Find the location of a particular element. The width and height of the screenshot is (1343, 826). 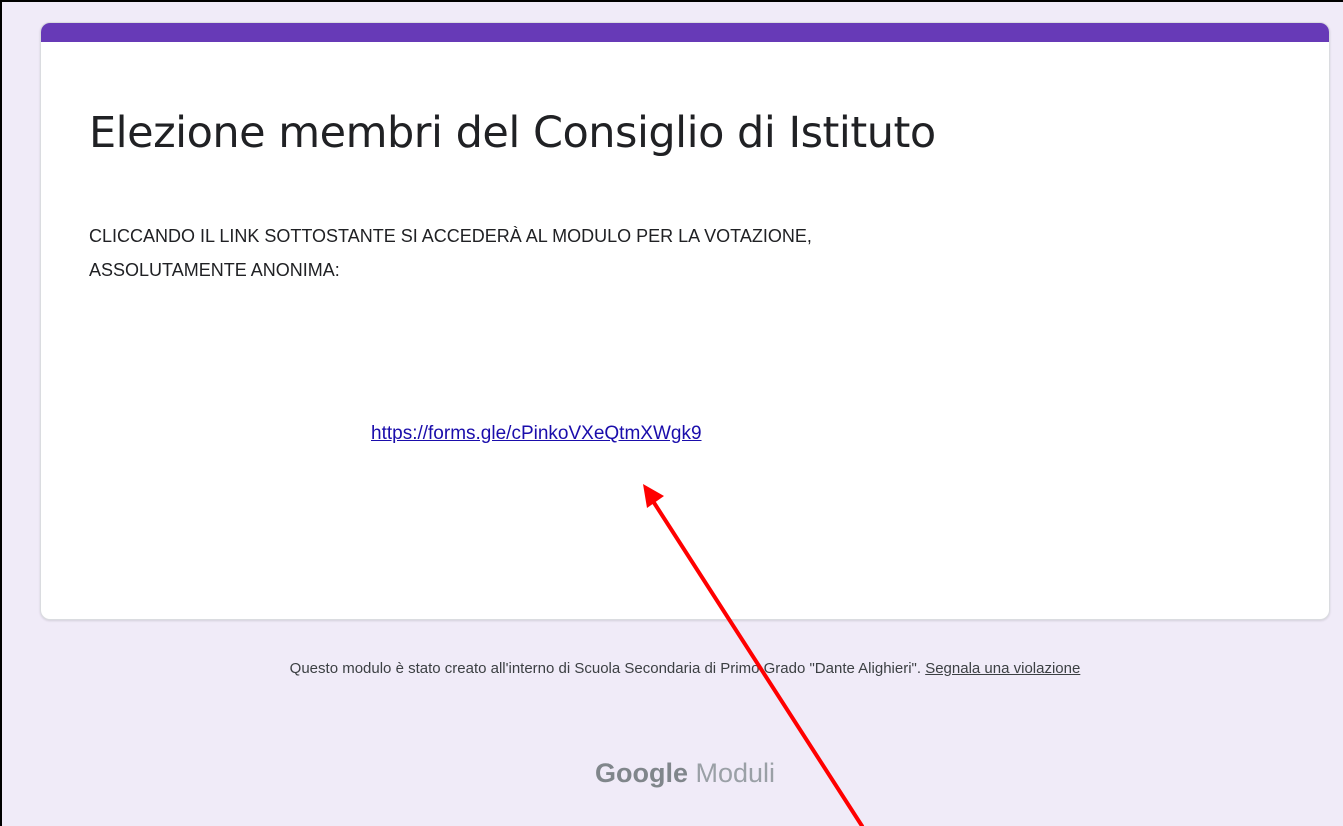

google-logo-brand: Google is located at coordinates (641, 773).